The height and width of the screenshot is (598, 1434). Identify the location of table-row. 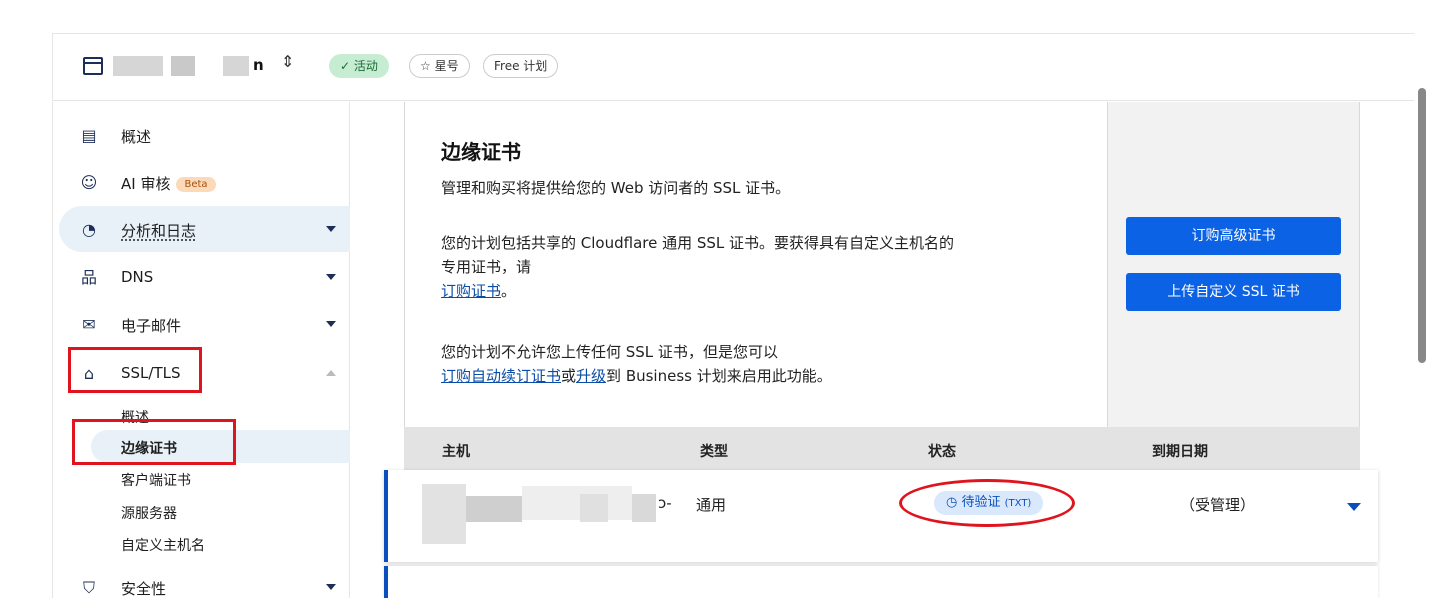
(881, 582).